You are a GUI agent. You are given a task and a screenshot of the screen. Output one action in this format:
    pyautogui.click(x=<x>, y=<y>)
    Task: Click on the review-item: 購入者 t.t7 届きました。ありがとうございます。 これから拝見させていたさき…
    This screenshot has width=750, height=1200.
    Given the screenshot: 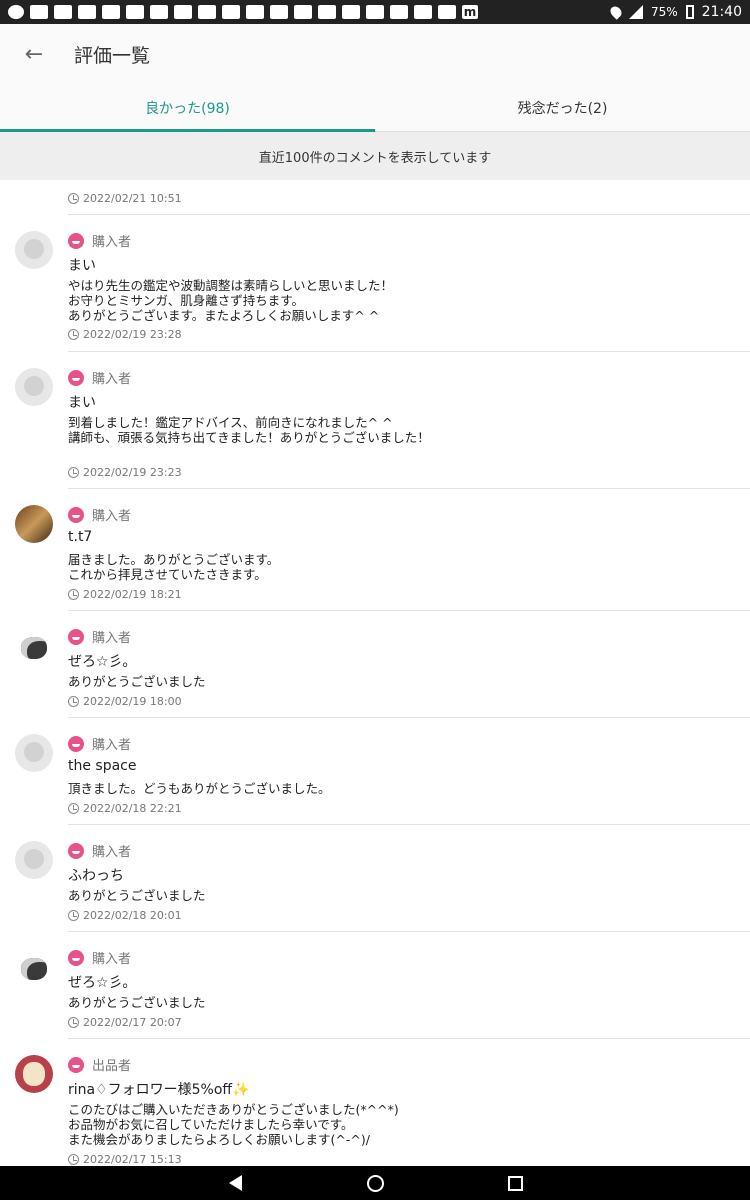 What is the action you would take?
    pyautogui.click(x=375, y=550)
    